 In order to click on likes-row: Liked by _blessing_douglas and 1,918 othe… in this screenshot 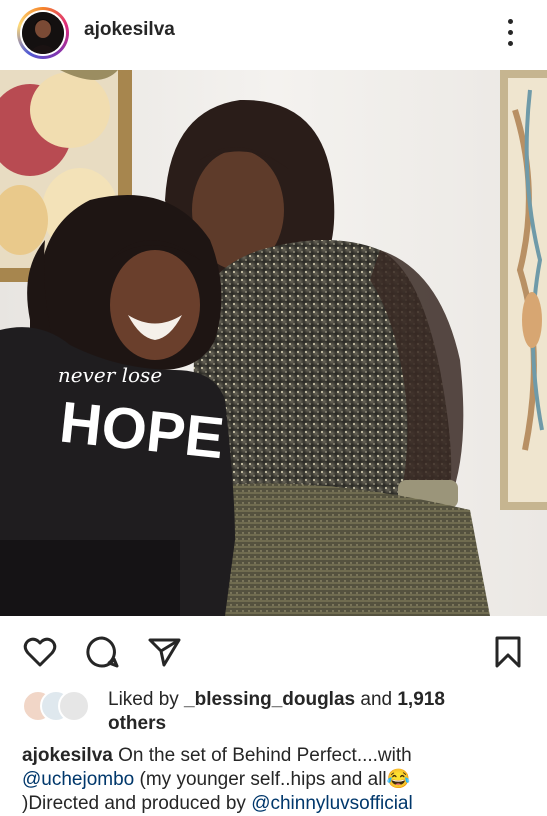, I will do `click(277, 712)`.